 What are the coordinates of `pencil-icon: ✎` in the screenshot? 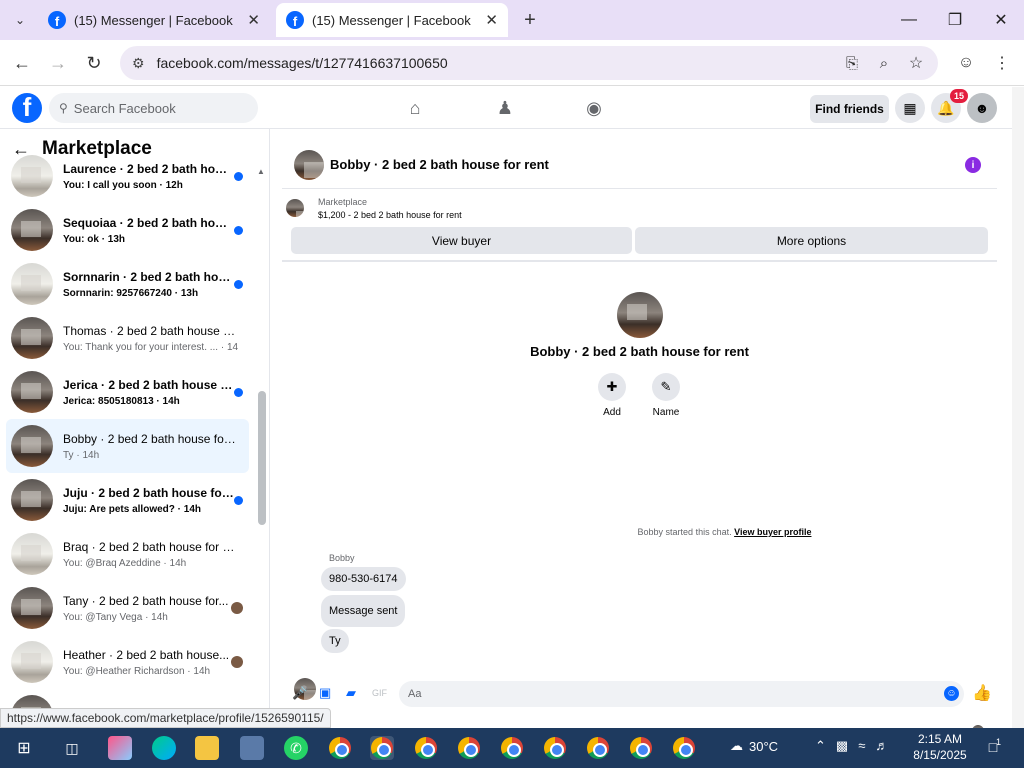 It's located at (666, 387).